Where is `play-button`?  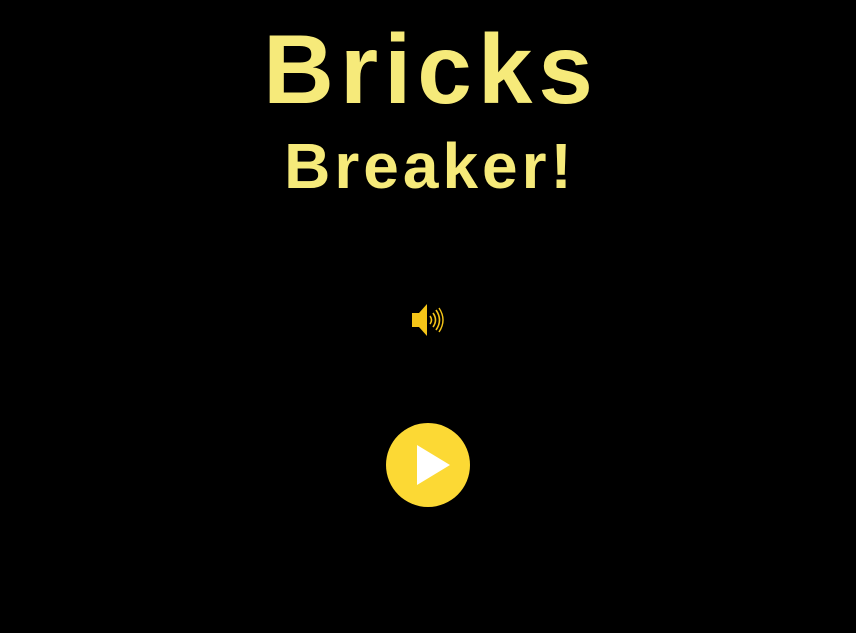 play-button is located at coordinates (428, 465).